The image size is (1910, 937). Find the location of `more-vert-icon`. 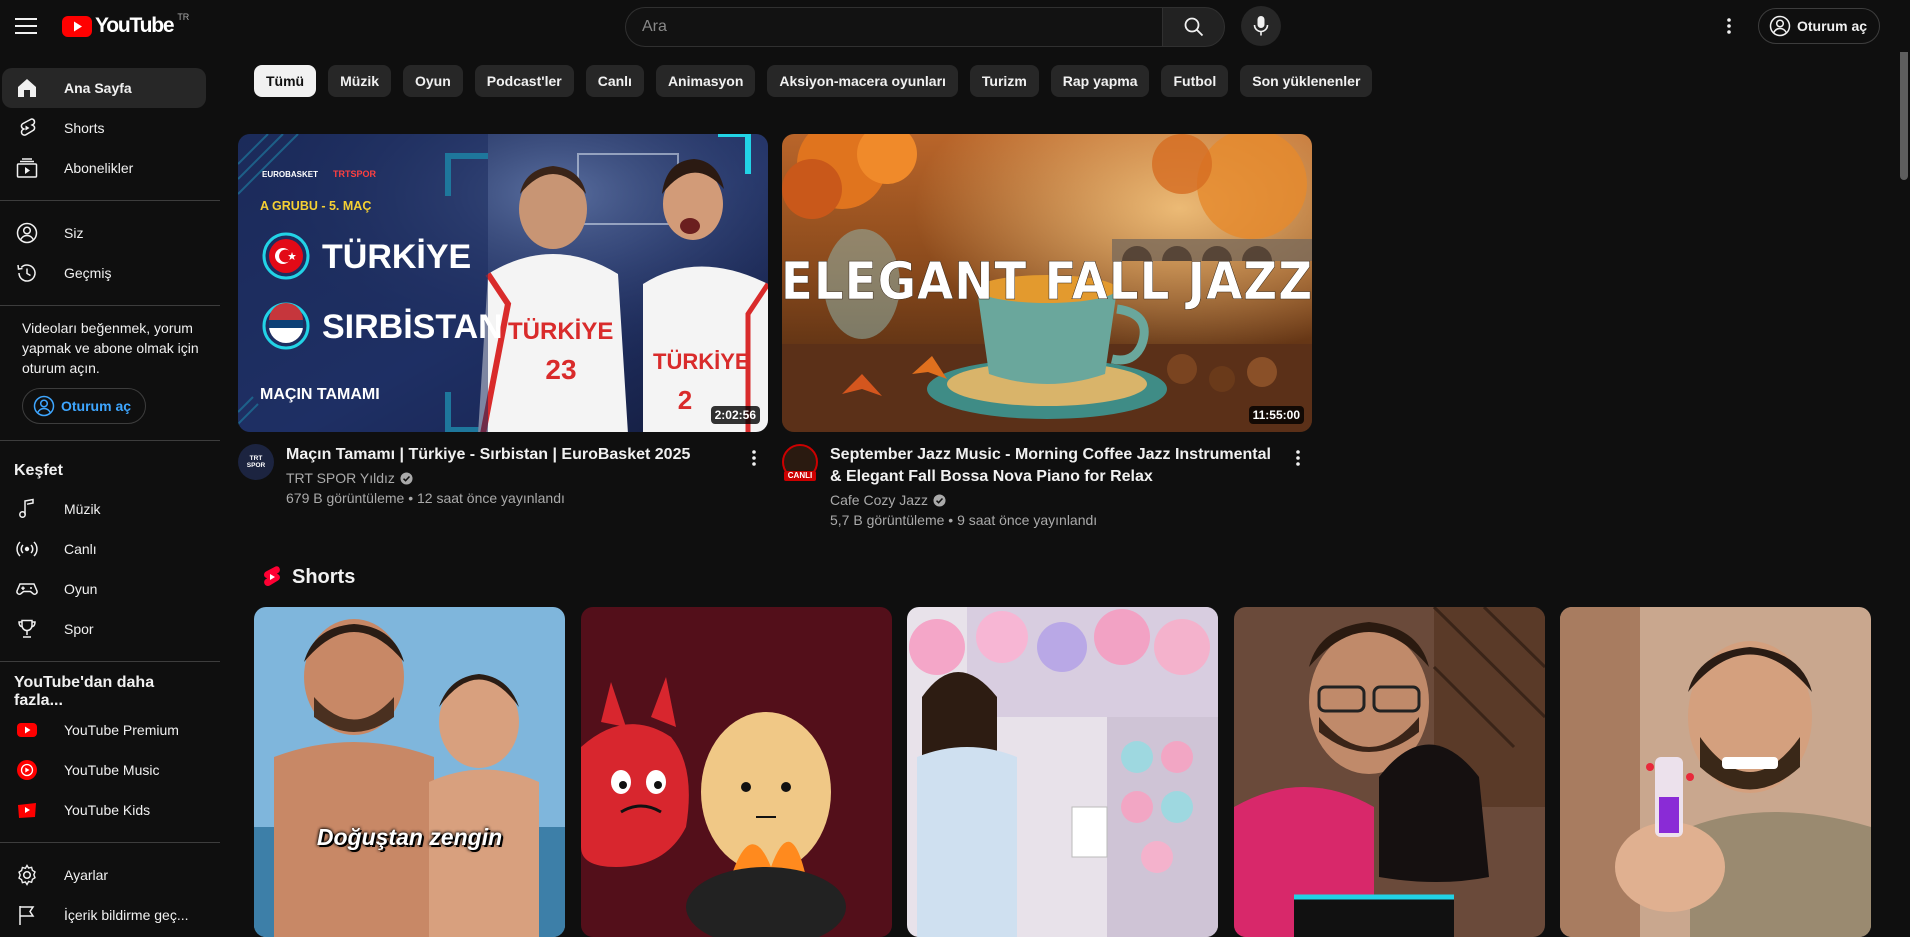

more-vert-icon is located at coordinates (1729, 26).